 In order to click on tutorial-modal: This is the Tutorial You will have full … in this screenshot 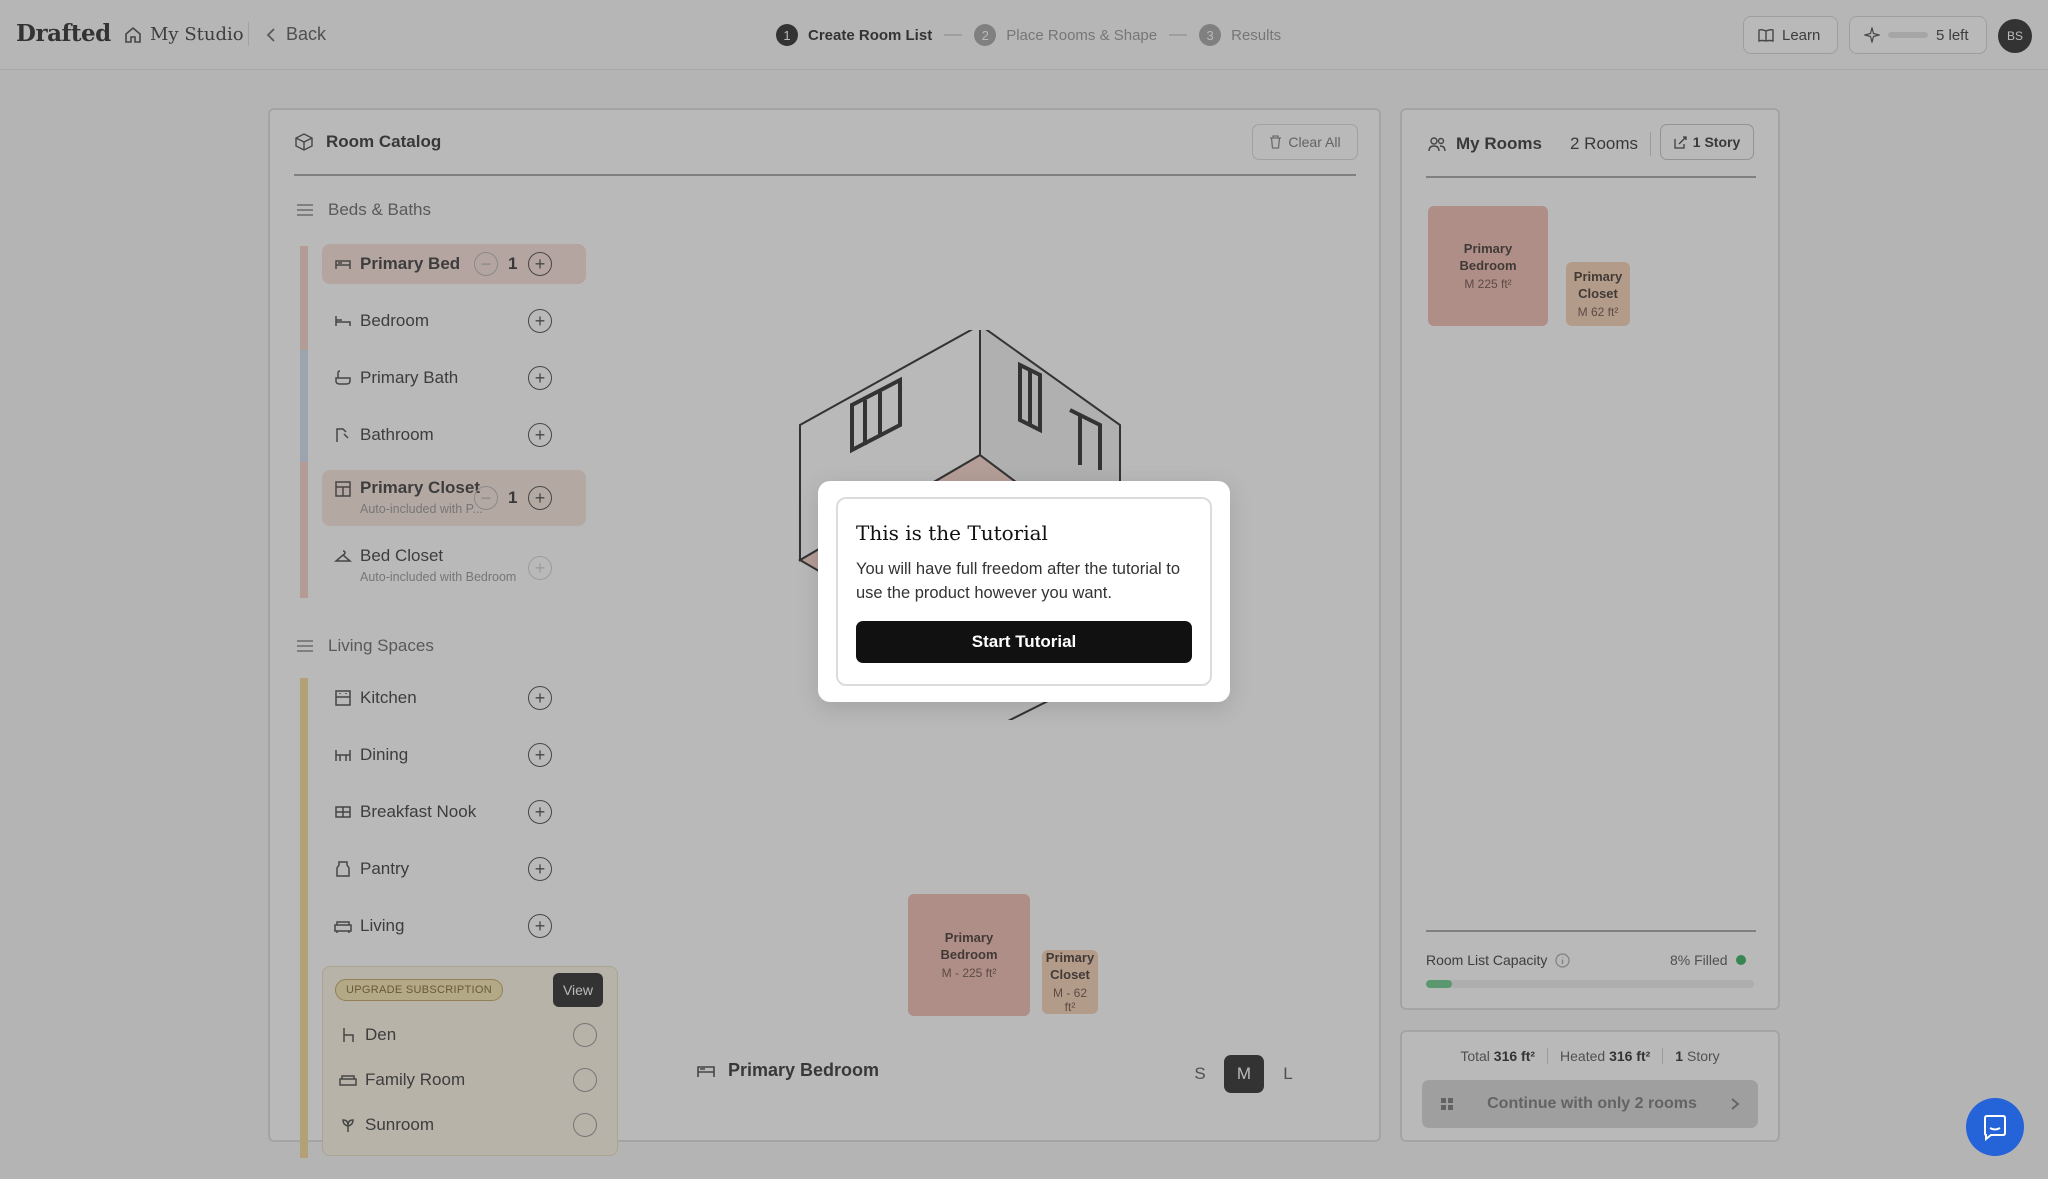, I will do `click(1024, 591)`.